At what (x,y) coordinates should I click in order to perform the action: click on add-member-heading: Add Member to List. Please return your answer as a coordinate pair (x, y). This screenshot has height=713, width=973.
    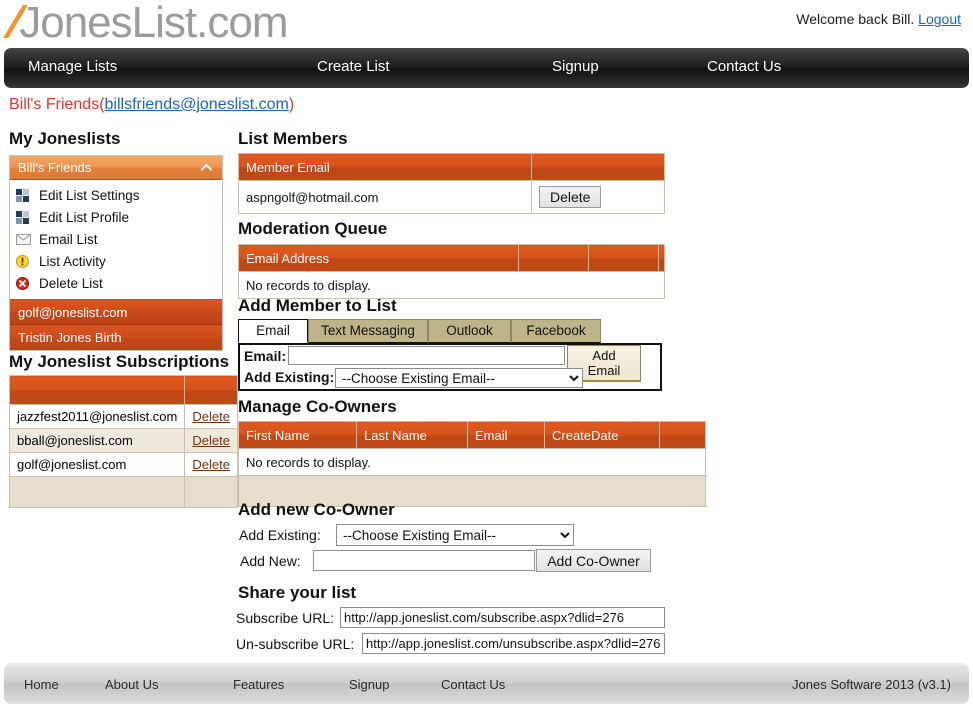
    Looking at the image, I should click on (317, 305).